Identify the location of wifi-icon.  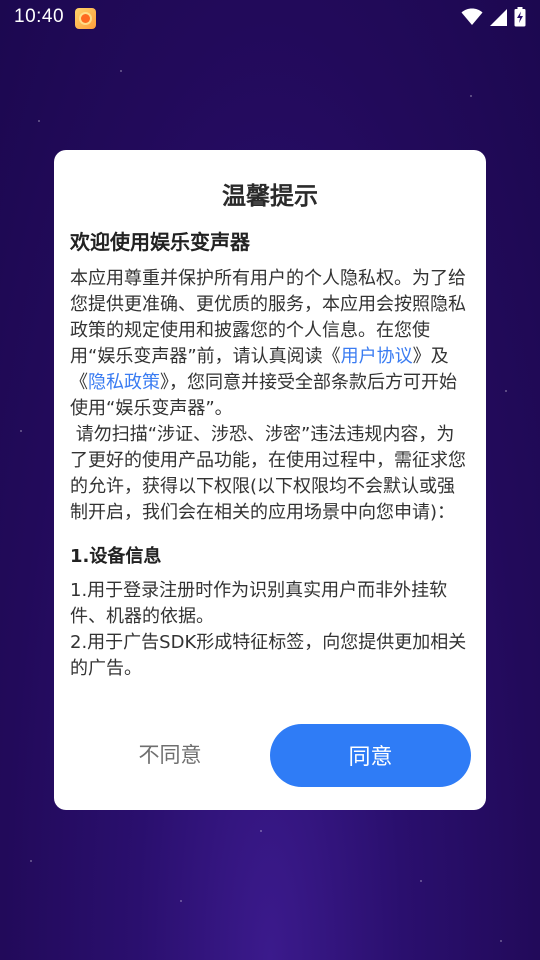
(472, 16).